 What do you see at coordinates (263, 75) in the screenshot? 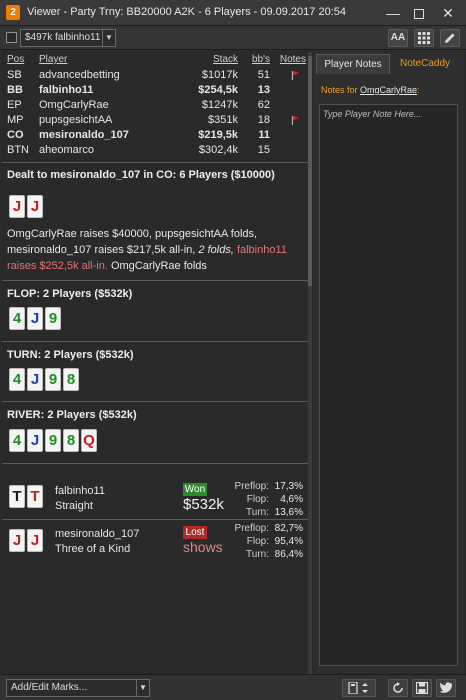
I see `player-bbs: 51` at bounding box center [263, 75].